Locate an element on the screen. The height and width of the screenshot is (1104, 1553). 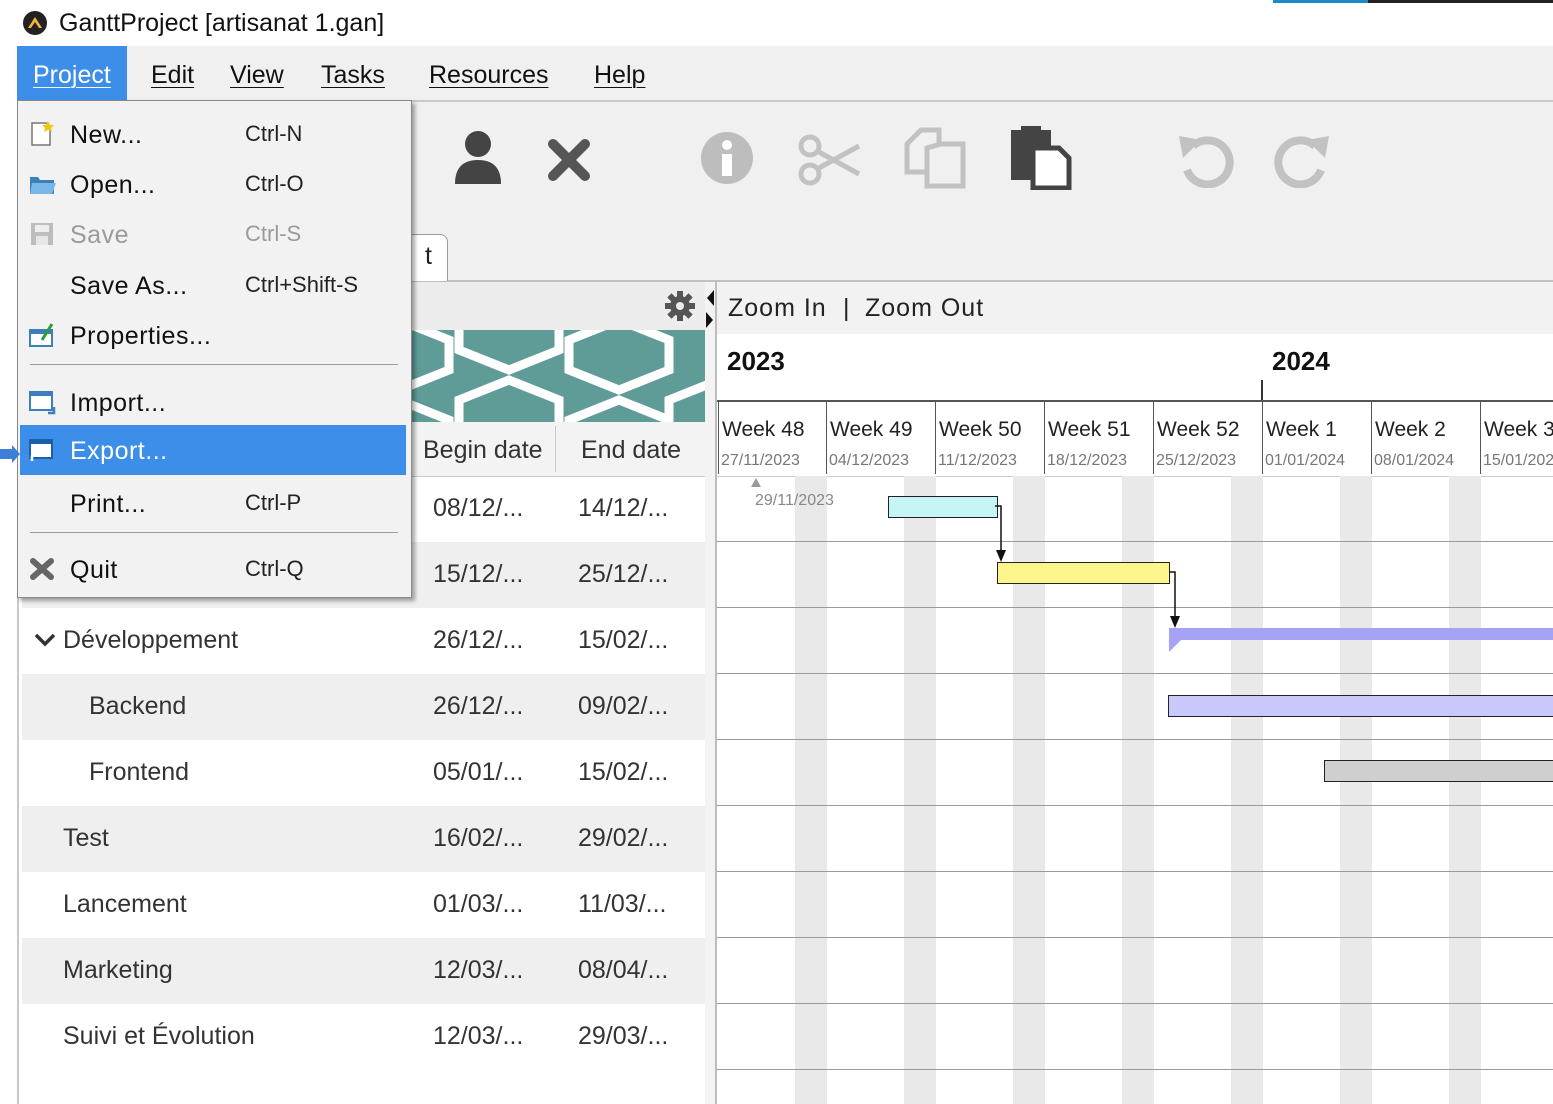
zoom-out-link: Zoom Out is located at coordinates (924, 308).